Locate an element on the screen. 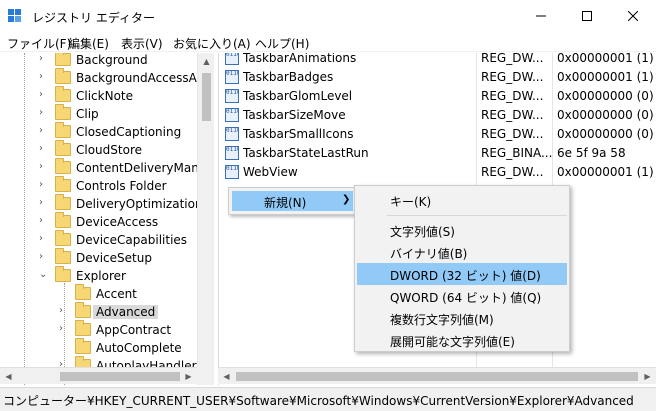  submenu-item: DWORD (32 ビット) 値(D) is located at coordinates (462, 274).